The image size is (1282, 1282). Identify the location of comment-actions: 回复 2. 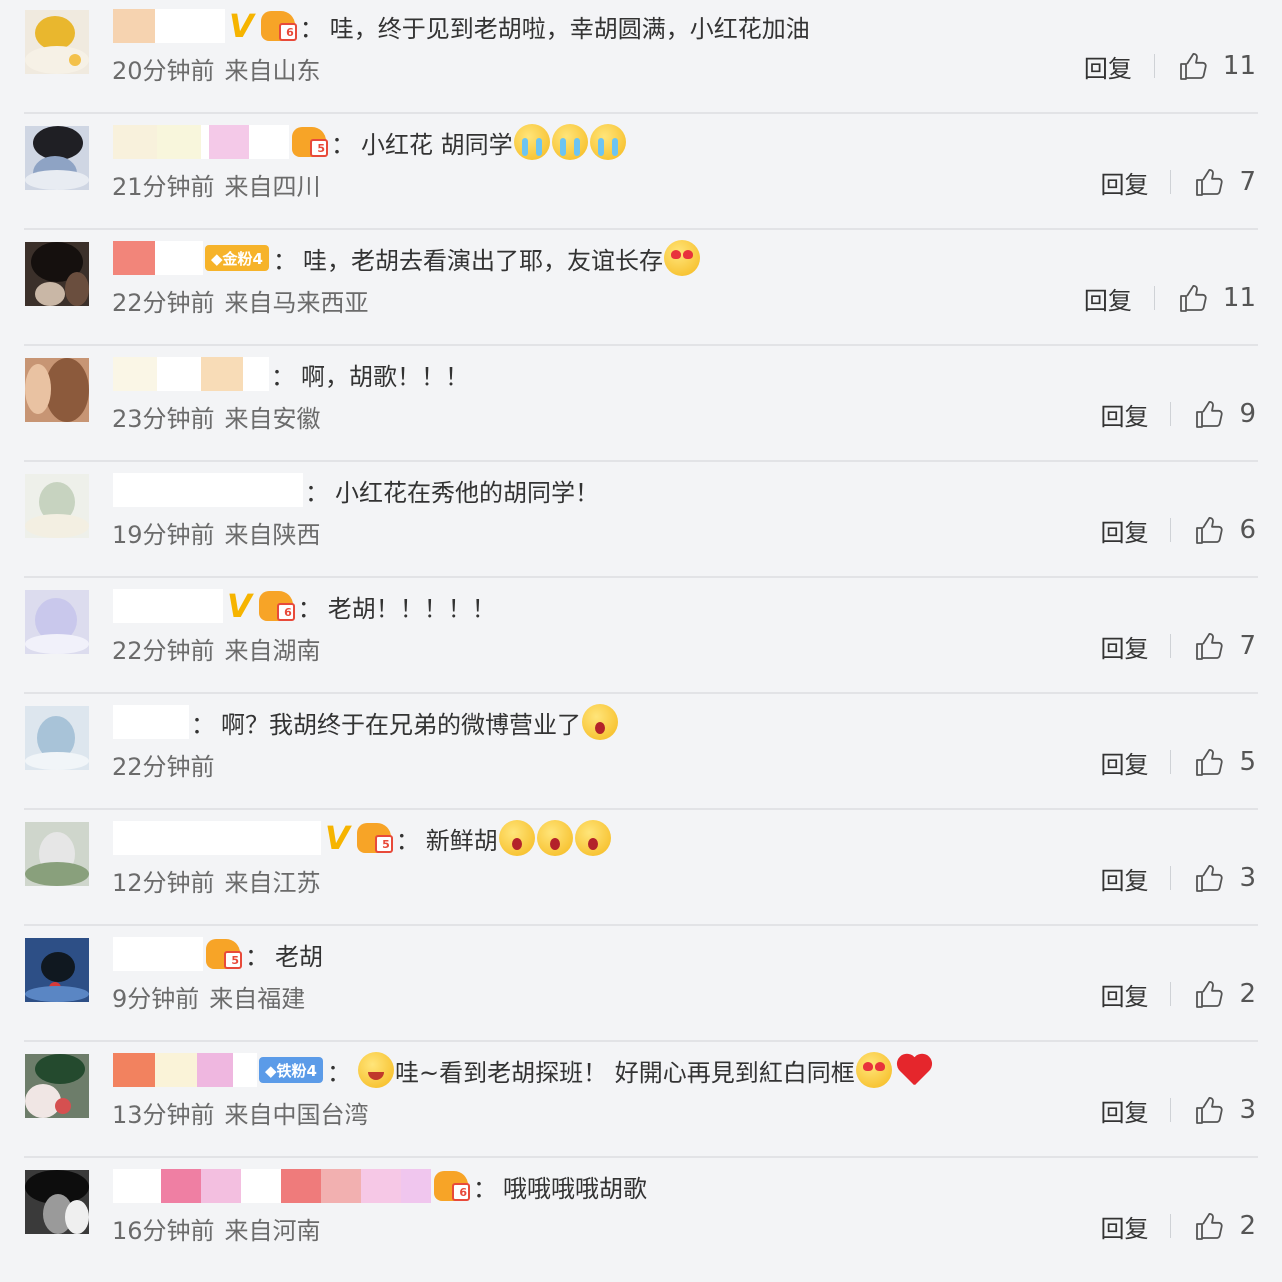
(1178, 994).